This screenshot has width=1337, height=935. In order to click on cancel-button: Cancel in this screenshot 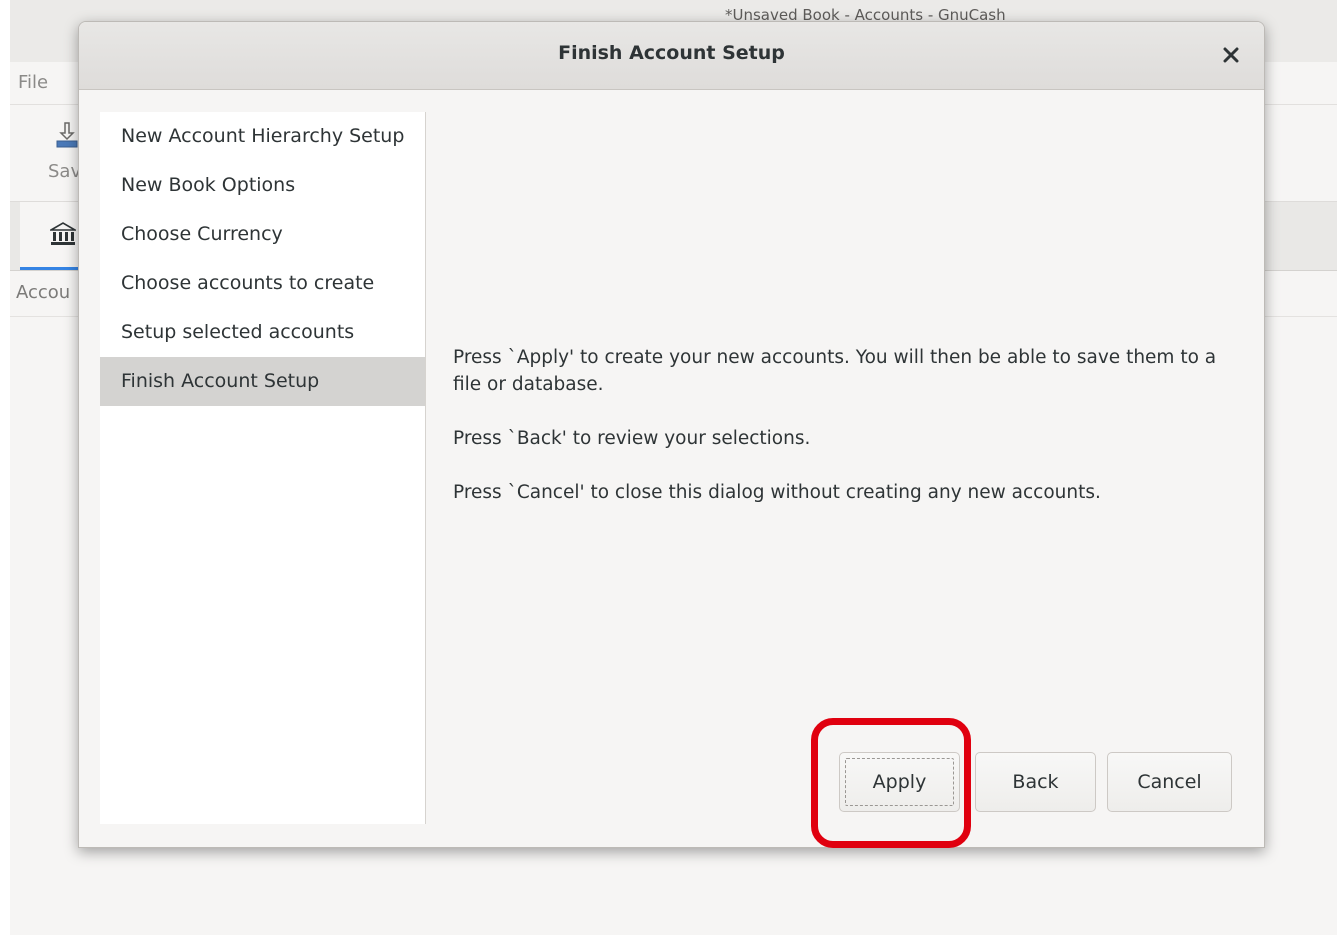, I will do `click(1169, 782)`.